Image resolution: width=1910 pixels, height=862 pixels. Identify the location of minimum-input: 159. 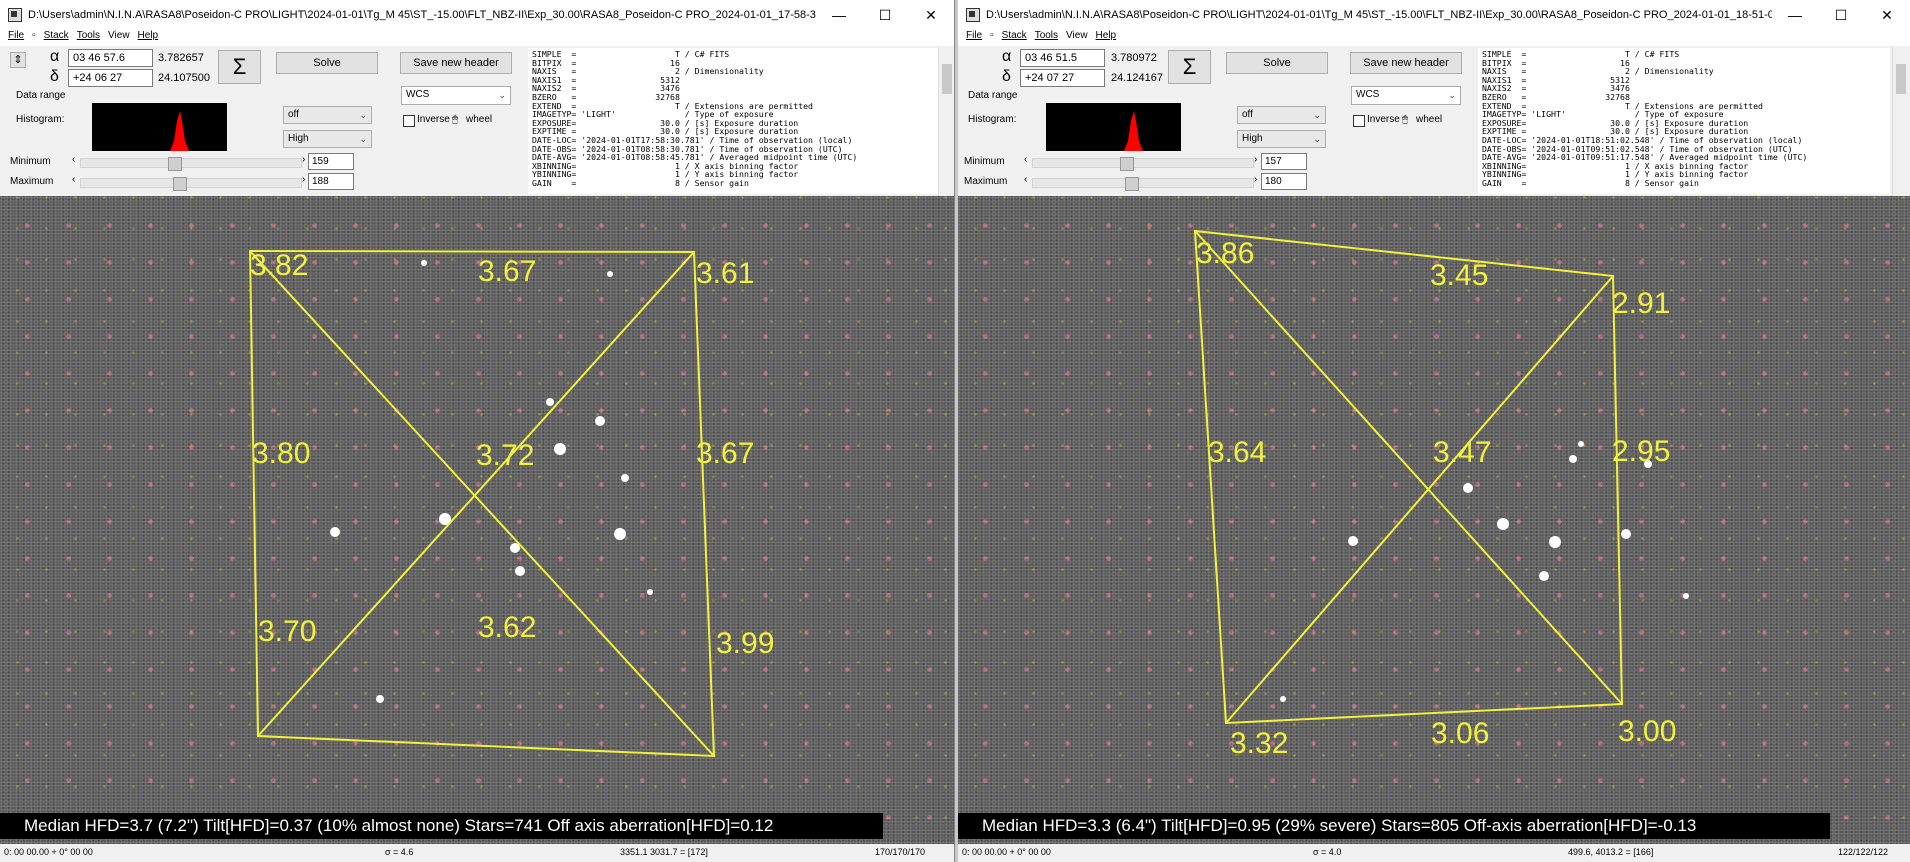
(331, 161).